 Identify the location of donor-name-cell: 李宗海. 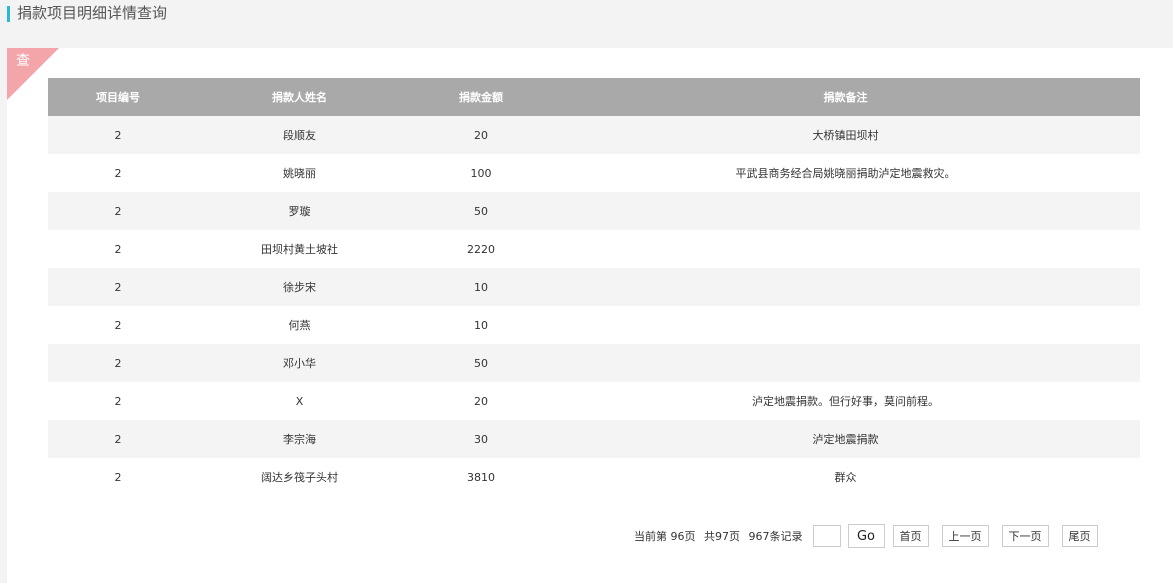
(299, 439).